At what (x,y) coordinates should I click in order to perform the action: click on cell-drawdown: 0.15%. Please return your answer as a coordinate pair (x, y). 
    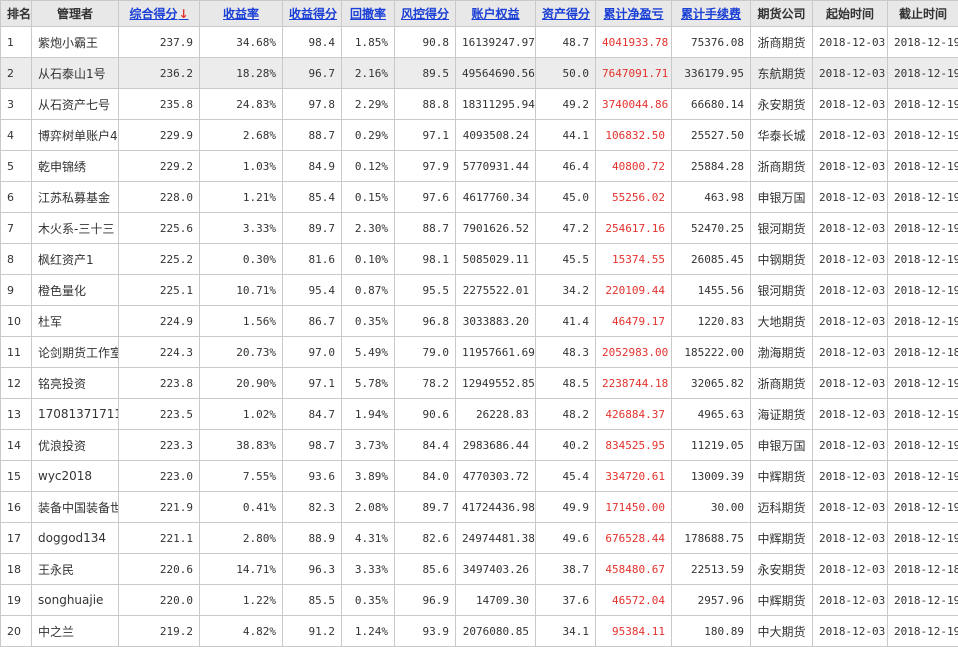
    Looking at the image, I should click on (368, 197).